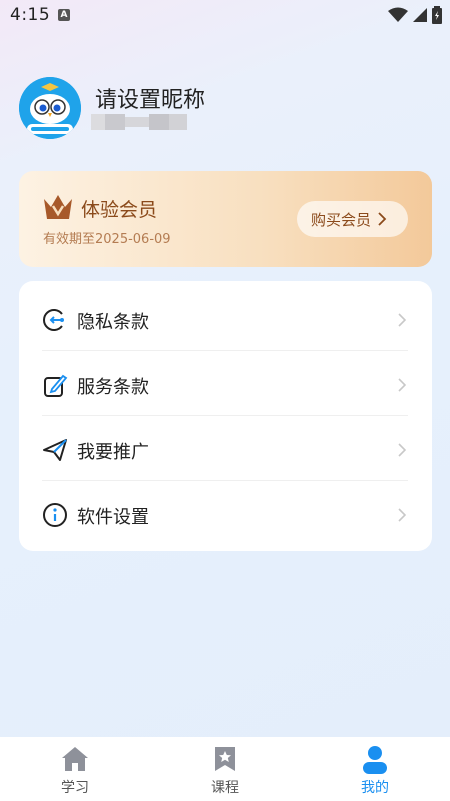 The width and height of the screenshot is (450, 801). I want to click on menu-label: 服务条款, so click(113, 387).